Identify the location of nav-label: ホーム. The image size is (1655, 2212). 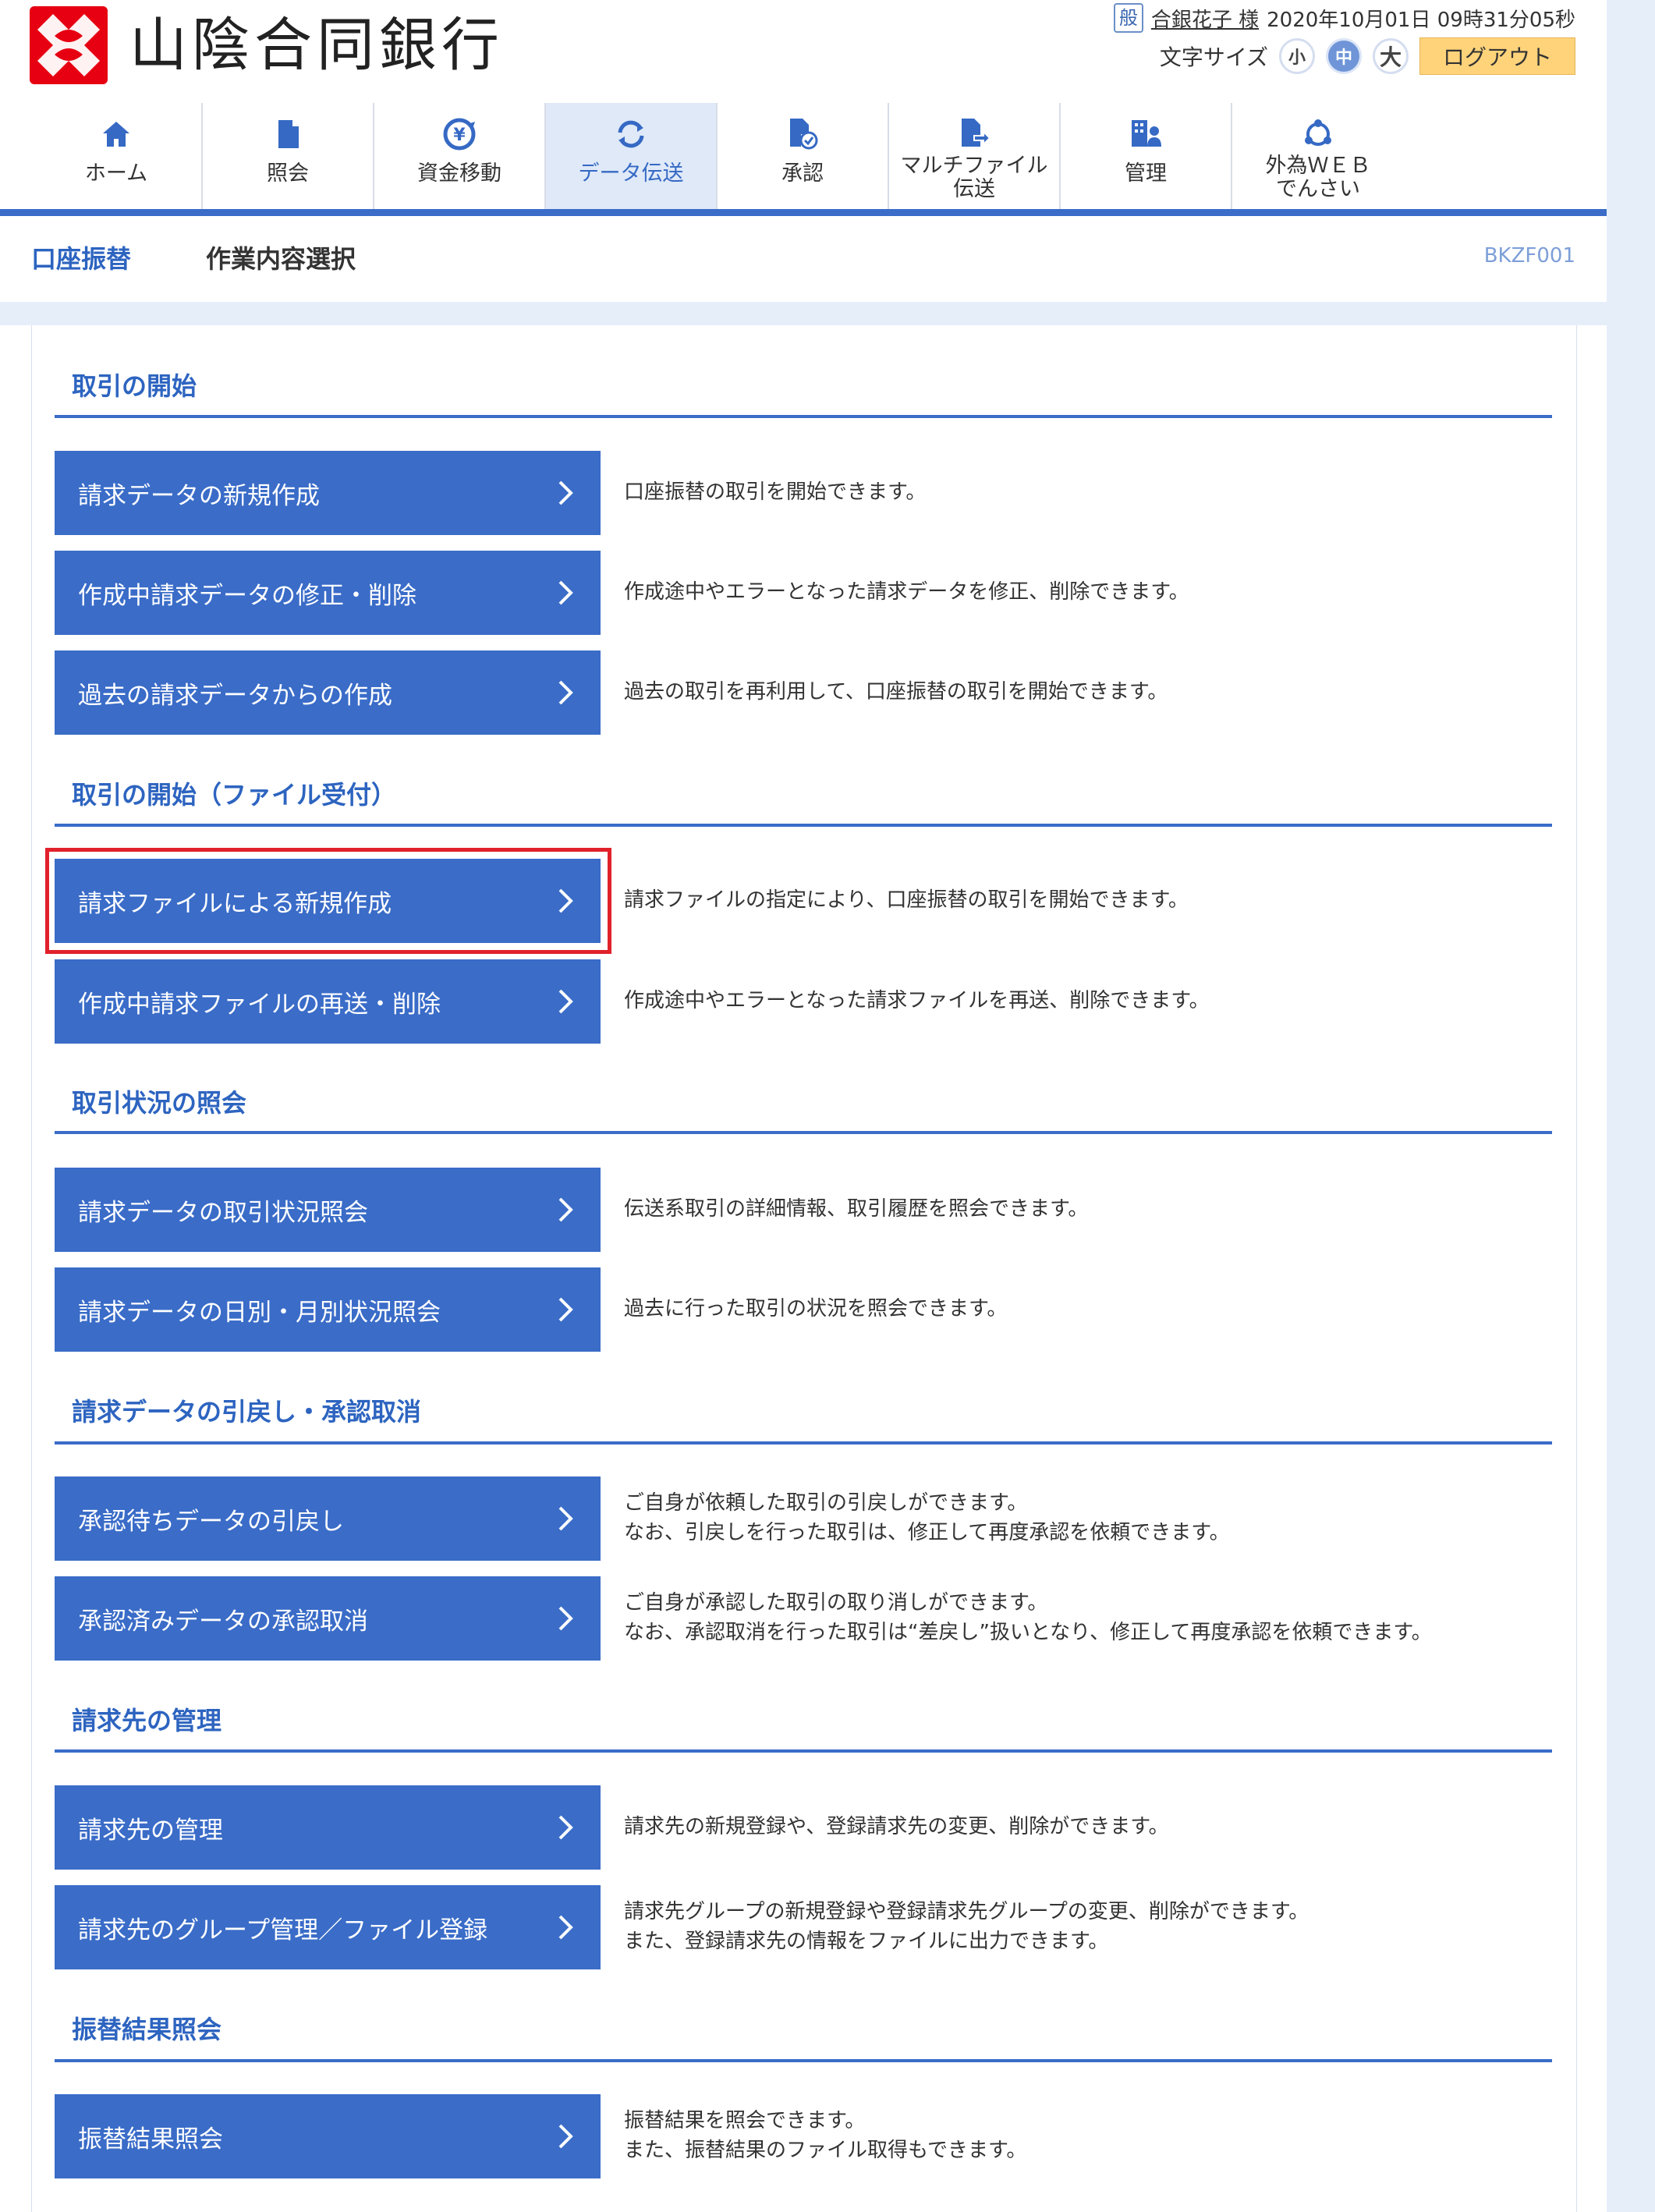
(116, 173).